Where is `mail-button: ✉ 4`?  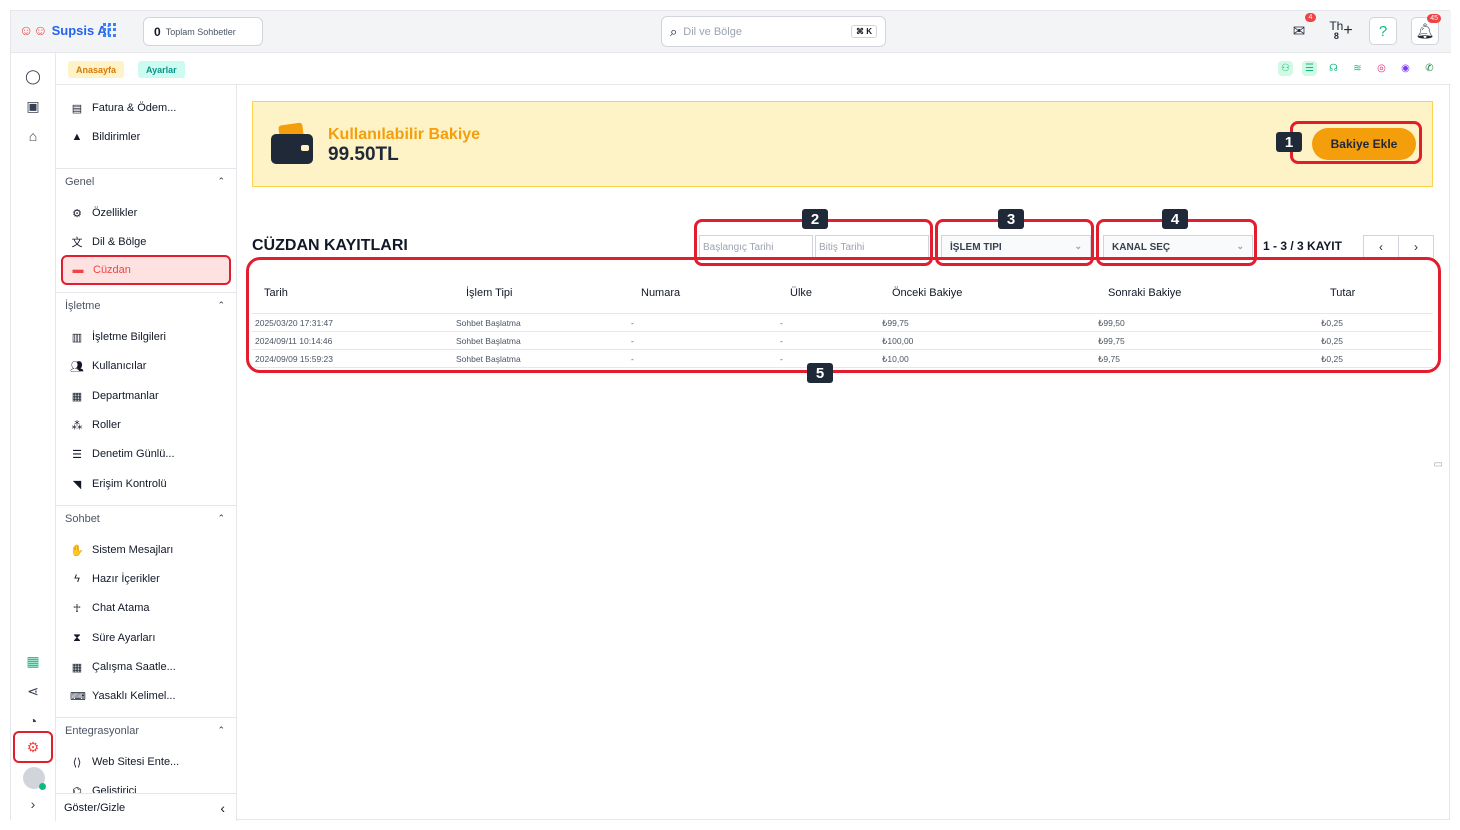 mail-button: ✉ 4 is located at coordinates (1300, 29).